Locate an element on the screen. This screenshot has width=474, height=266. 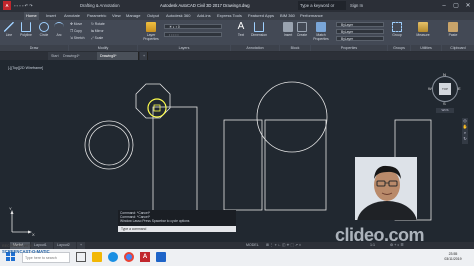
arc-tool-label: Arc is located at coordinates (59, 35).